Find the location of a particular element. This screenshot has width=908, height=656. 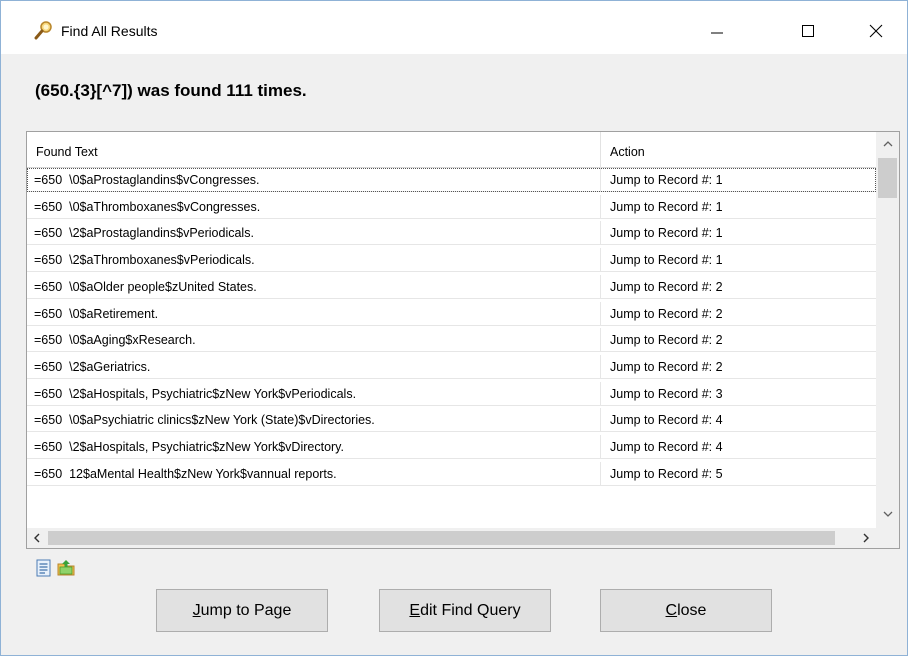

action-cell: Jump to Record #: 3 is located at coordinates (666, 394).